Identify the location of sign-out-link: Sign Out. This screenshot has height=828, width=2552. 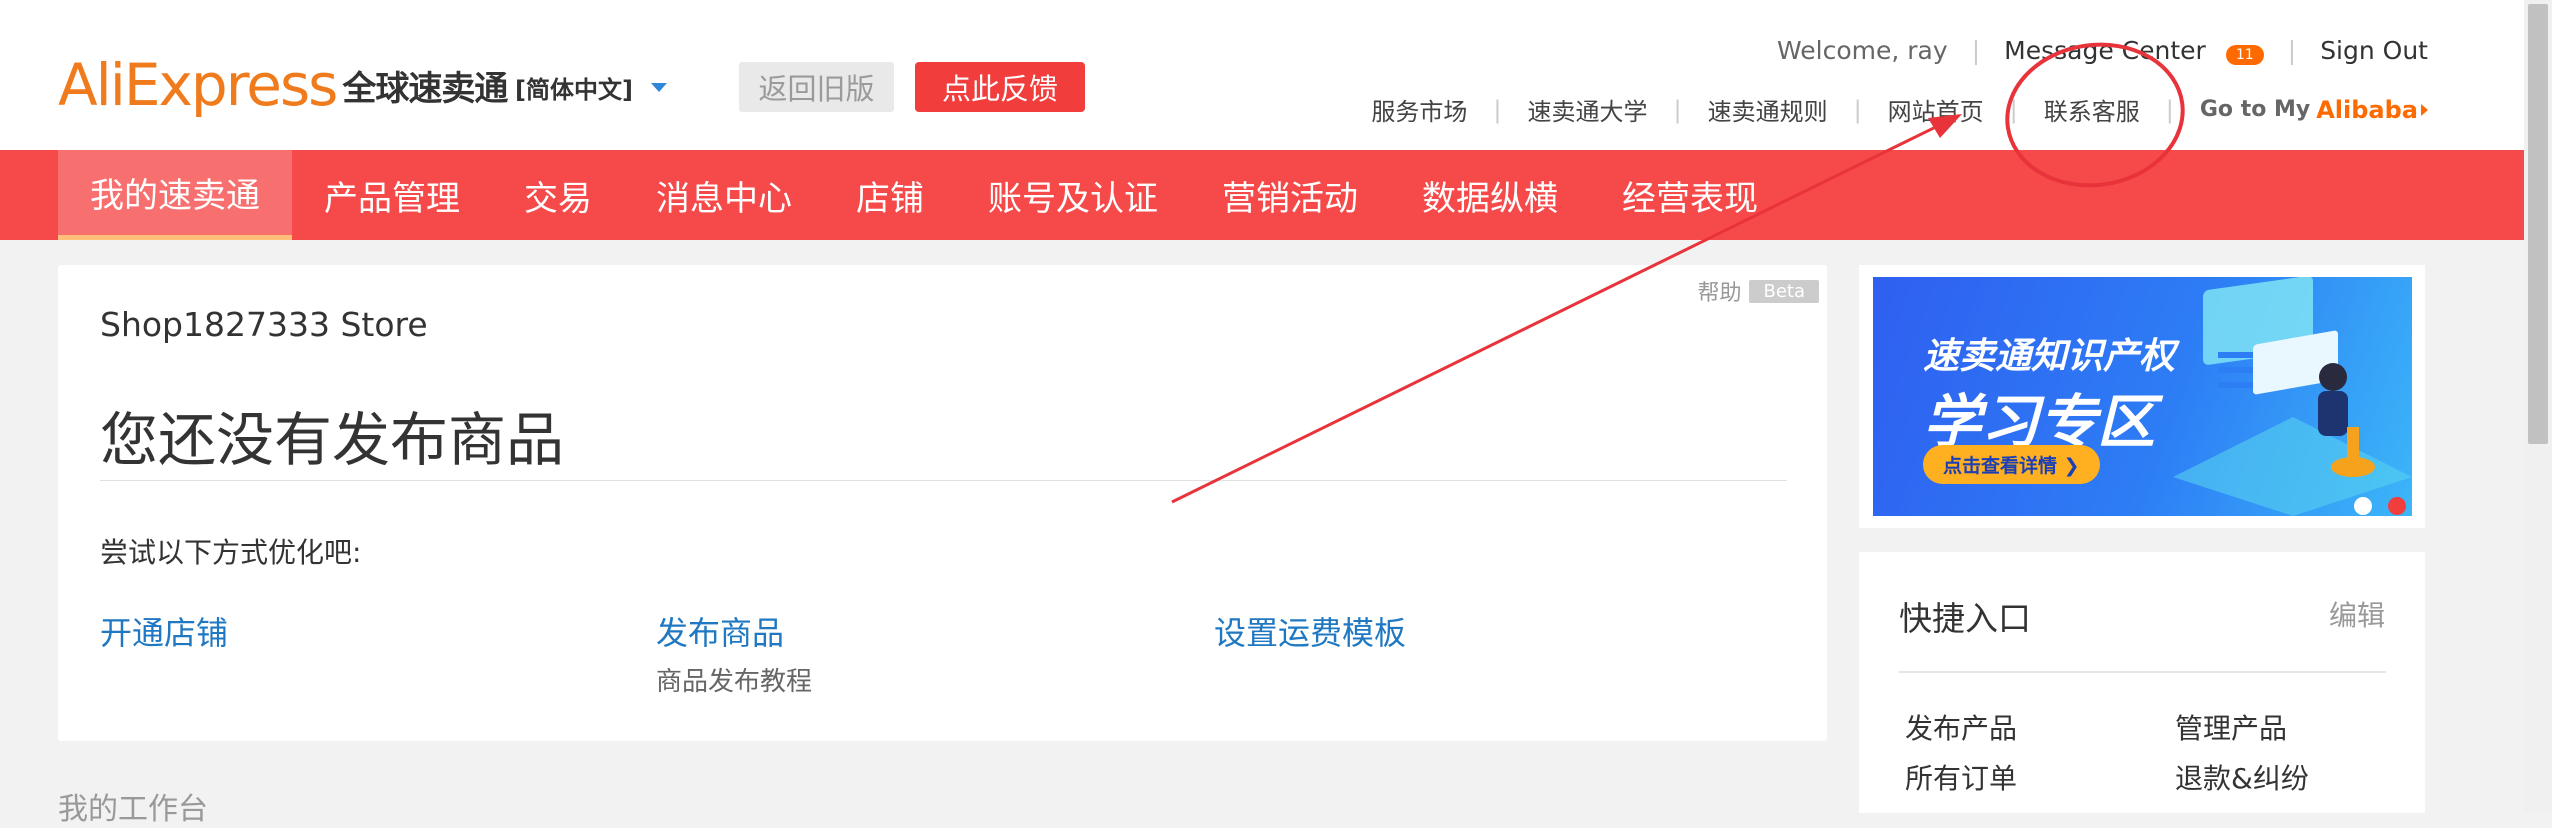
(2374, 50).